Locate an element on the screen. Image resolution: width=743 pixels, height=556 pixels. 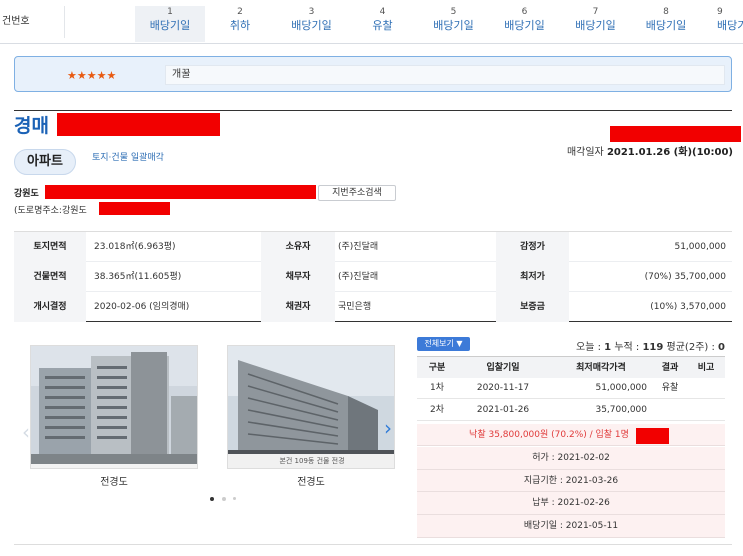
deposit-label: 보증금 is located at coordinates (532, 307).